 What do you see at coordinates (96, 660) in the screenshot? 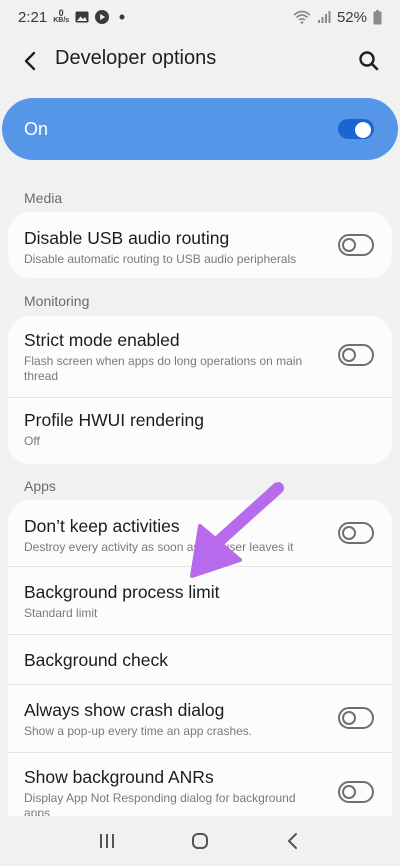
I see `item-title: Background check` at bounding box center [96, 660].